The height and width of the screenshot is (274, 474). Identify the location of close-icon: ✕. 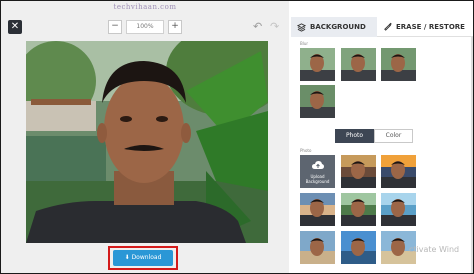
(15, 26).